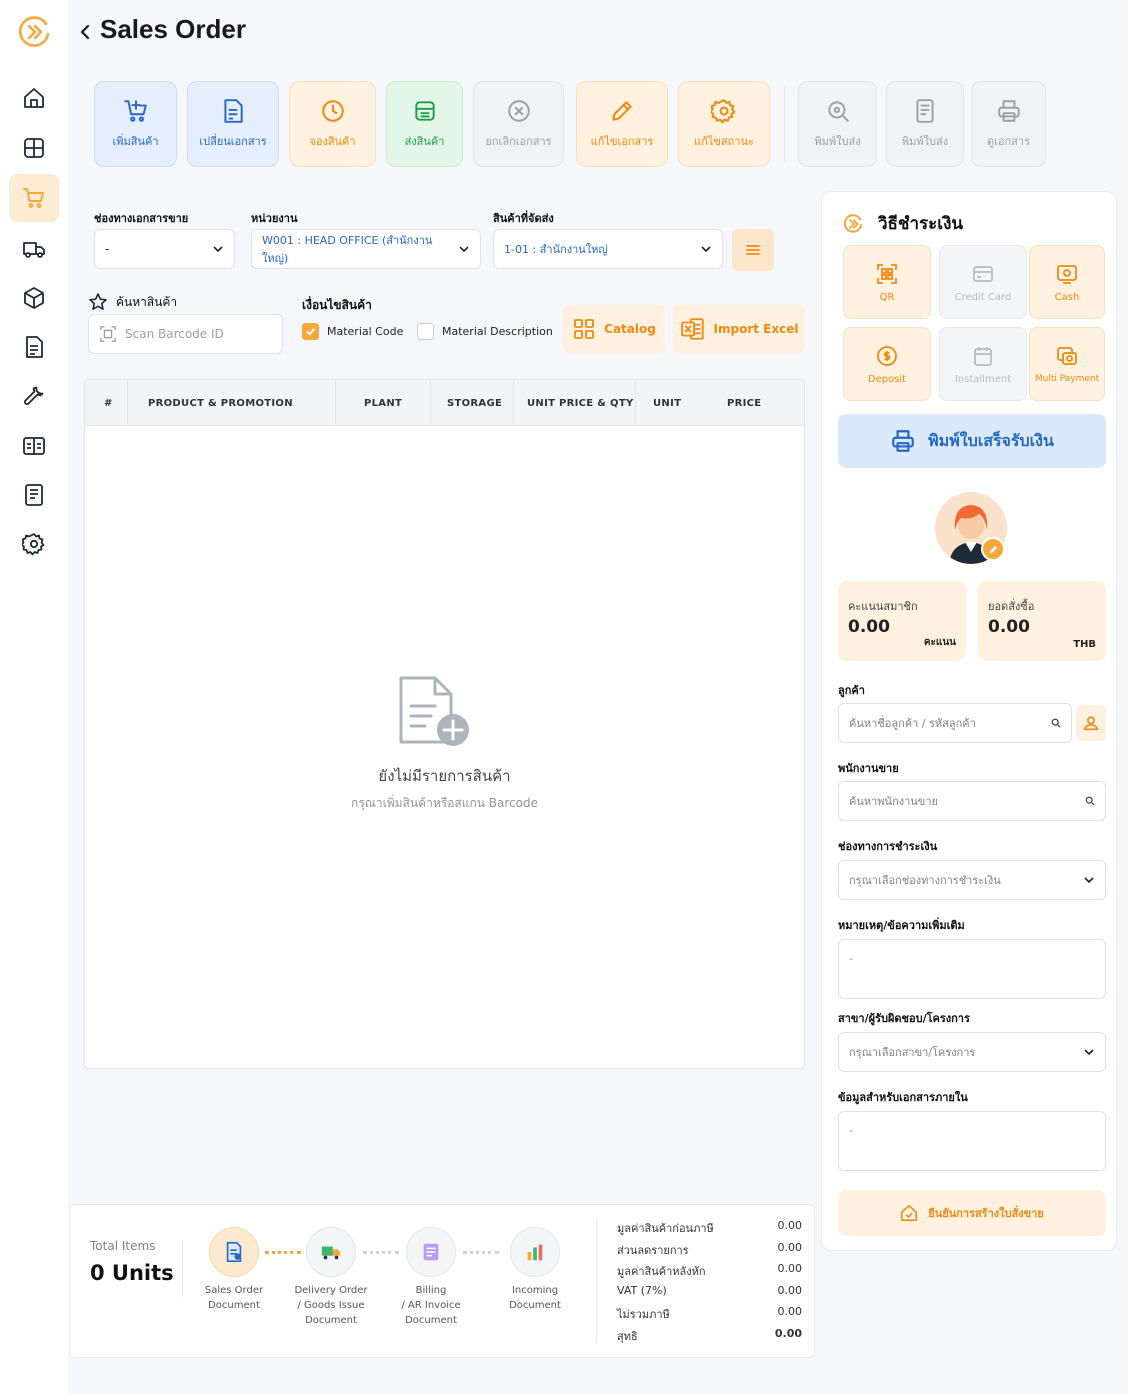 The height and width of the screenshot is (1394, 1128). I want to click on coin-icon, so click(887, 355).